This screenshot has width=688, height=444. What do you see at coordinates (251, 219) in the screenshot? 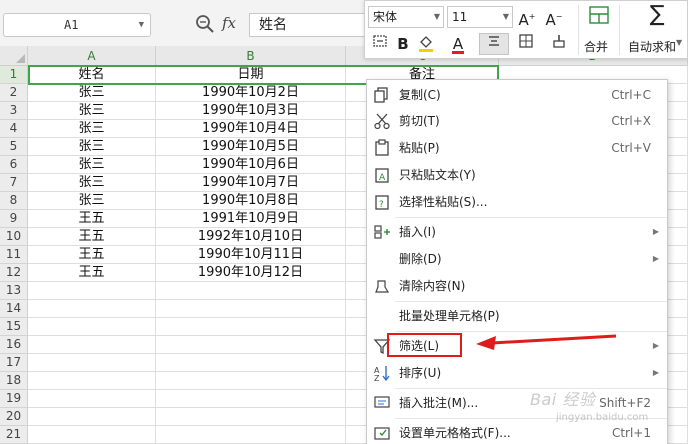
I see `cell: 1991年10月9日` at bounding box center [251, 219].